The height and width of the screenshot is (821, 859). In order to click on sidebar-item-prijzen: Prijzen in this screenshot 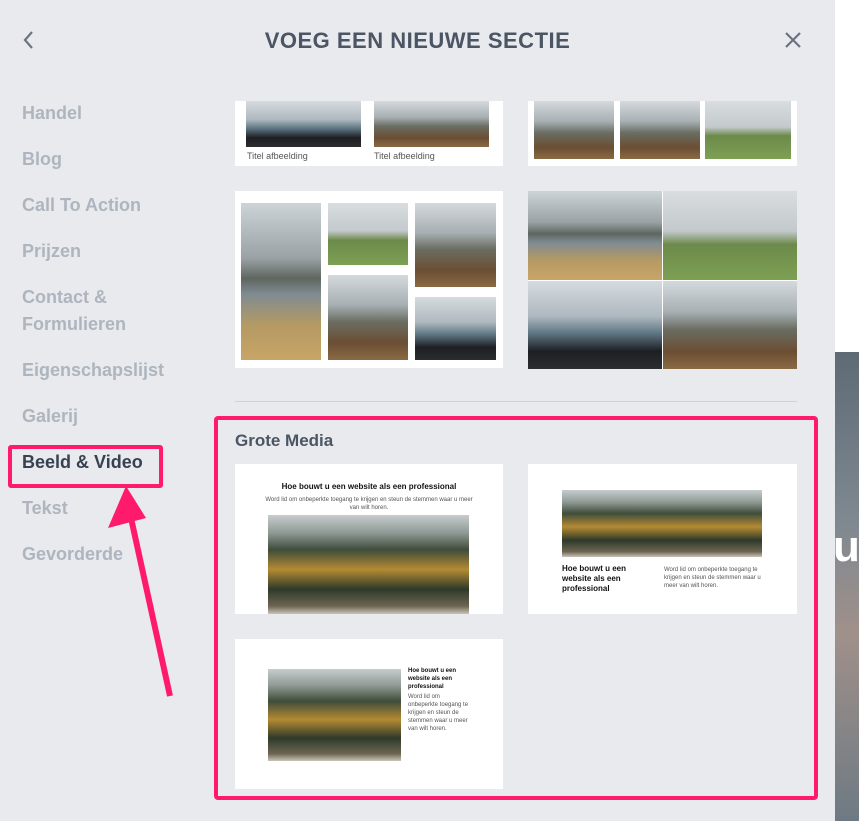, I will do `click(107, 251)`.